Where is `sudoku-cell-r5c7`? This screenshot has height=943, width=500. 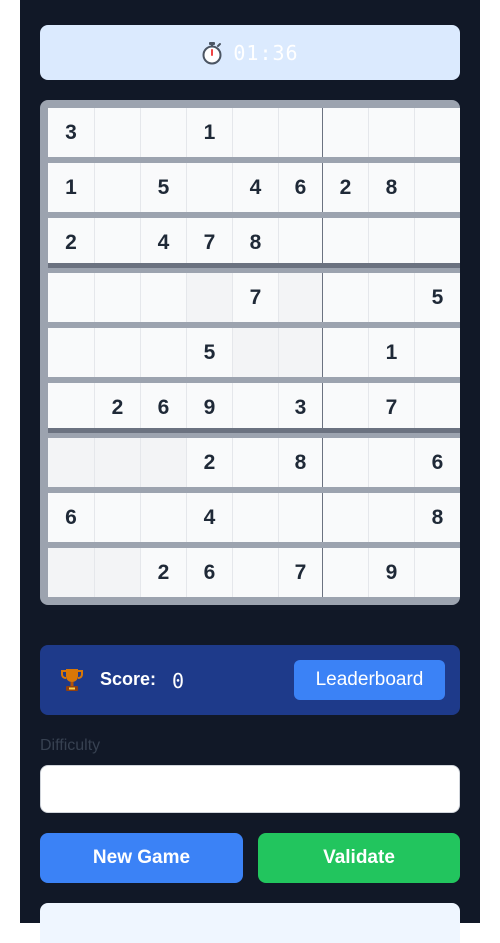
sudoku-cell-r5c7 is located at coordinates (345, 352).